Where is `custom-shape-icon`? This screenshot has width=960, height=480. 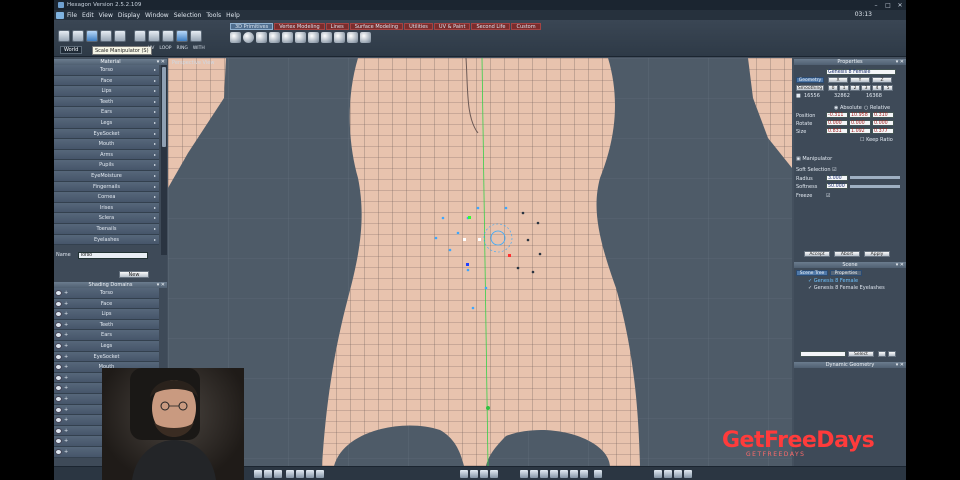
custom-shape-icon is located at coordinates (365, 37).